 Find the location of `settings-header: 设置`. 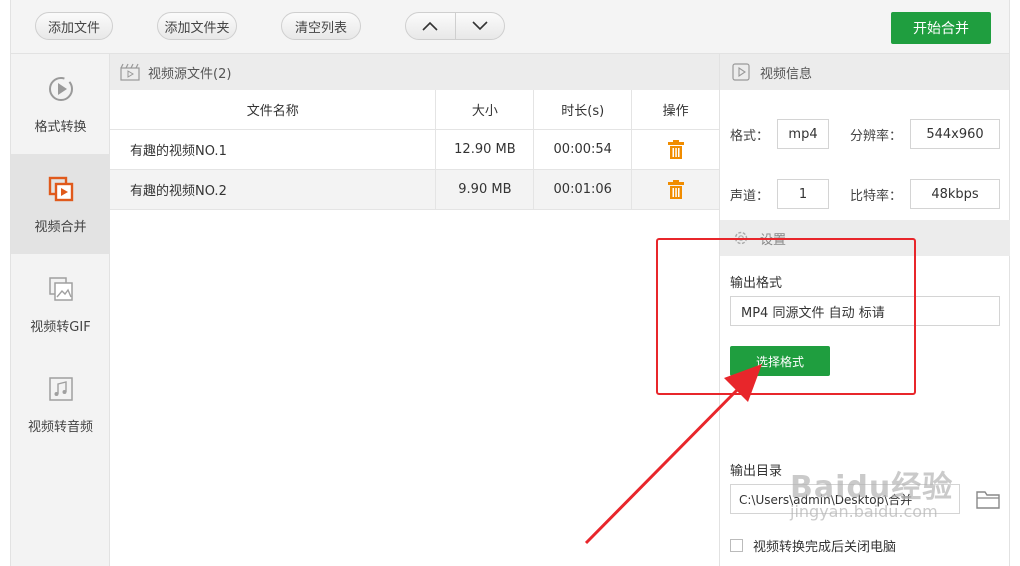

settings-header: 设置 is located at coordinates (865, 238).